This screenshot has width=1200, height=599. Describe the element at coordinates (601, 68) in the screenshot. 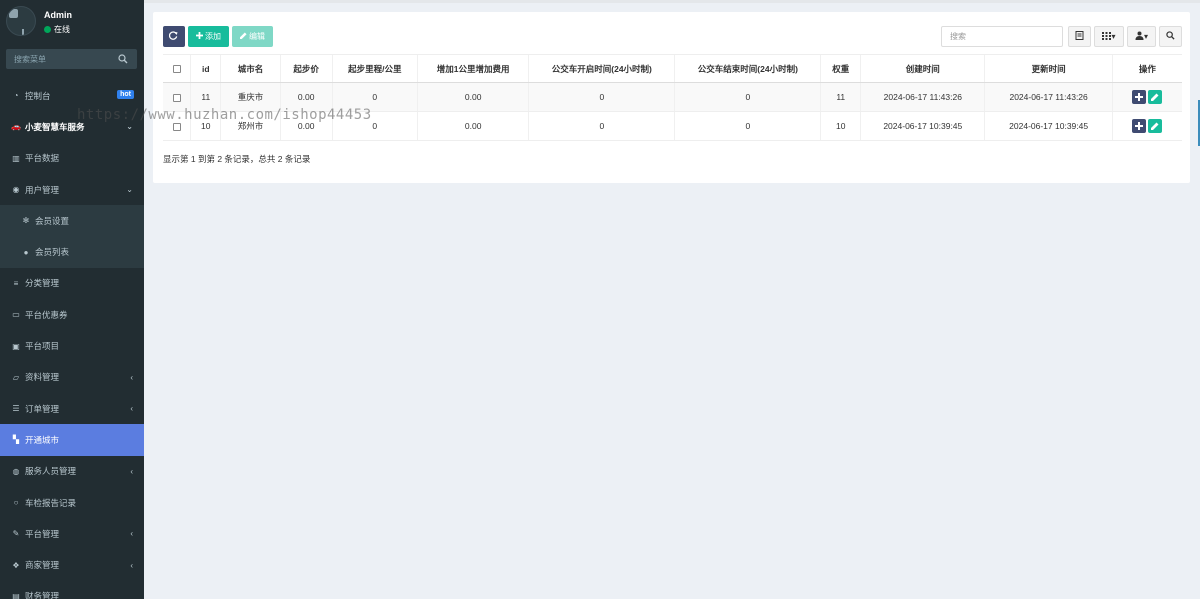

I see `column-header: 公交车开启时间(24小时制)` at that location.